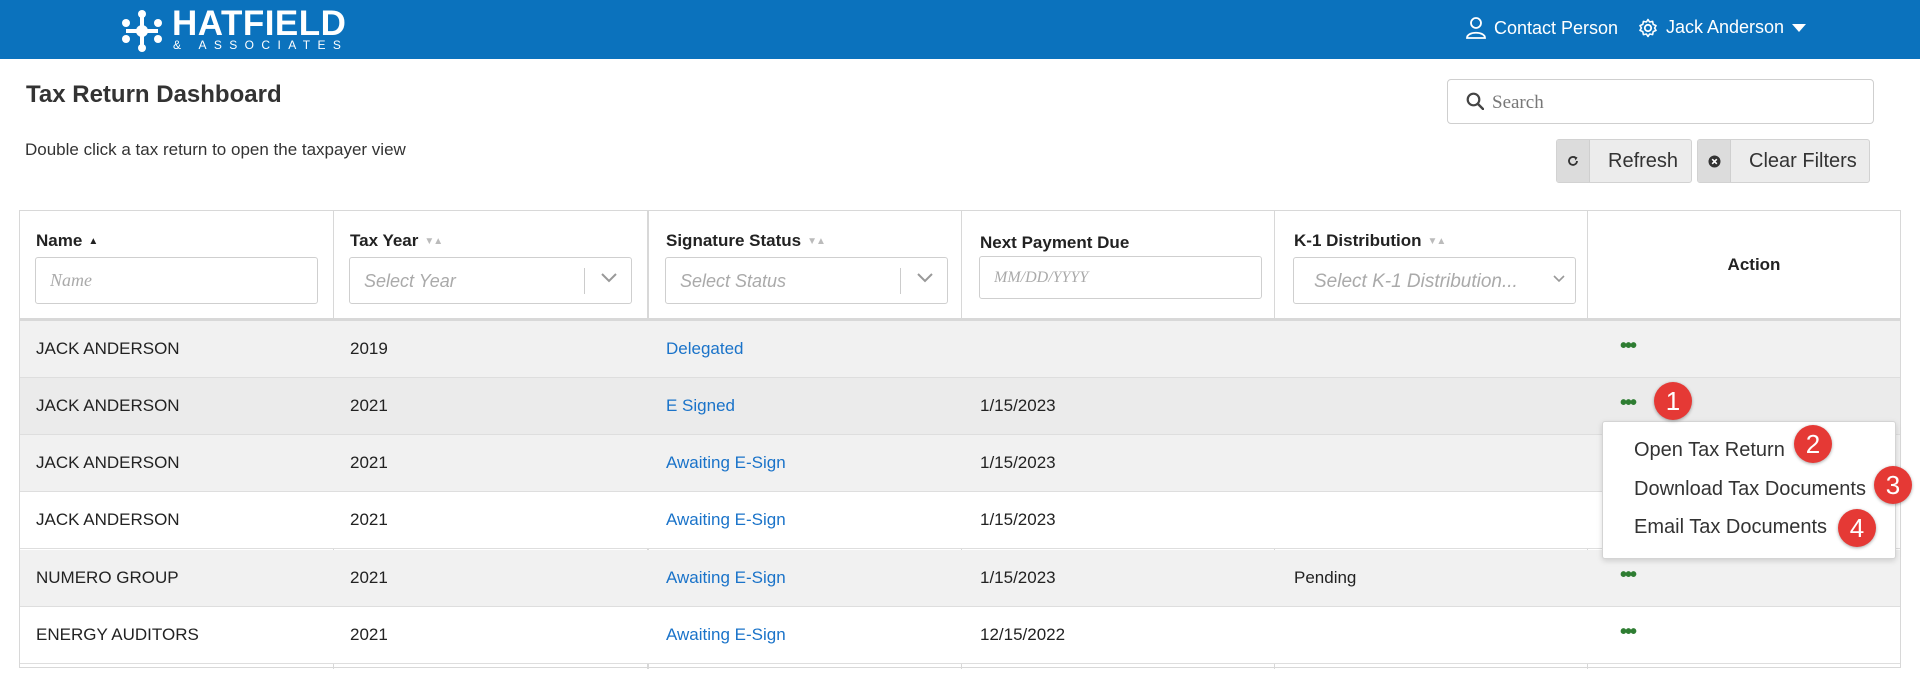 The width and height of the screenshot is (1920, 678). What do you see at coordinates (490, 280) in the screenshot?
I see `tax-year-select: Select Year` at bounding box center [490, 280].